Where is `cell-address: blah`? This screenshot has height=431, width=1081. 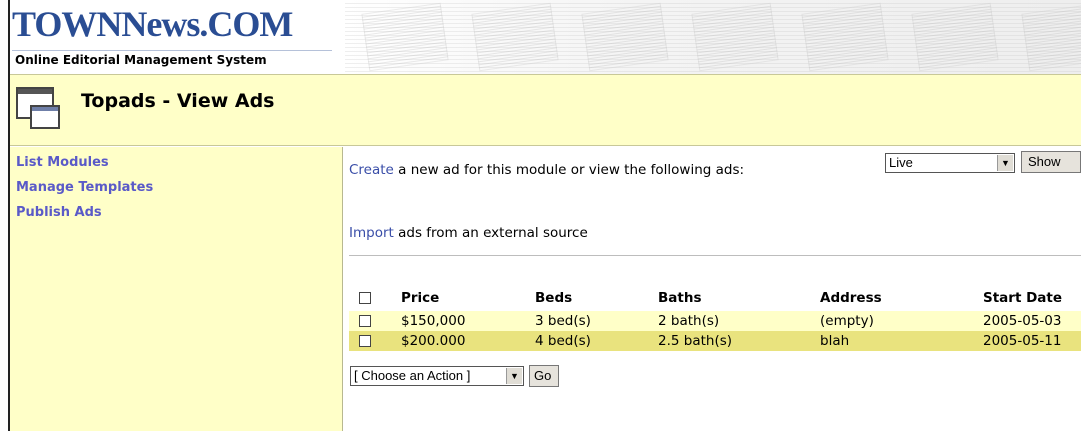 cell-address: blah is located at coordinates (835, 341).